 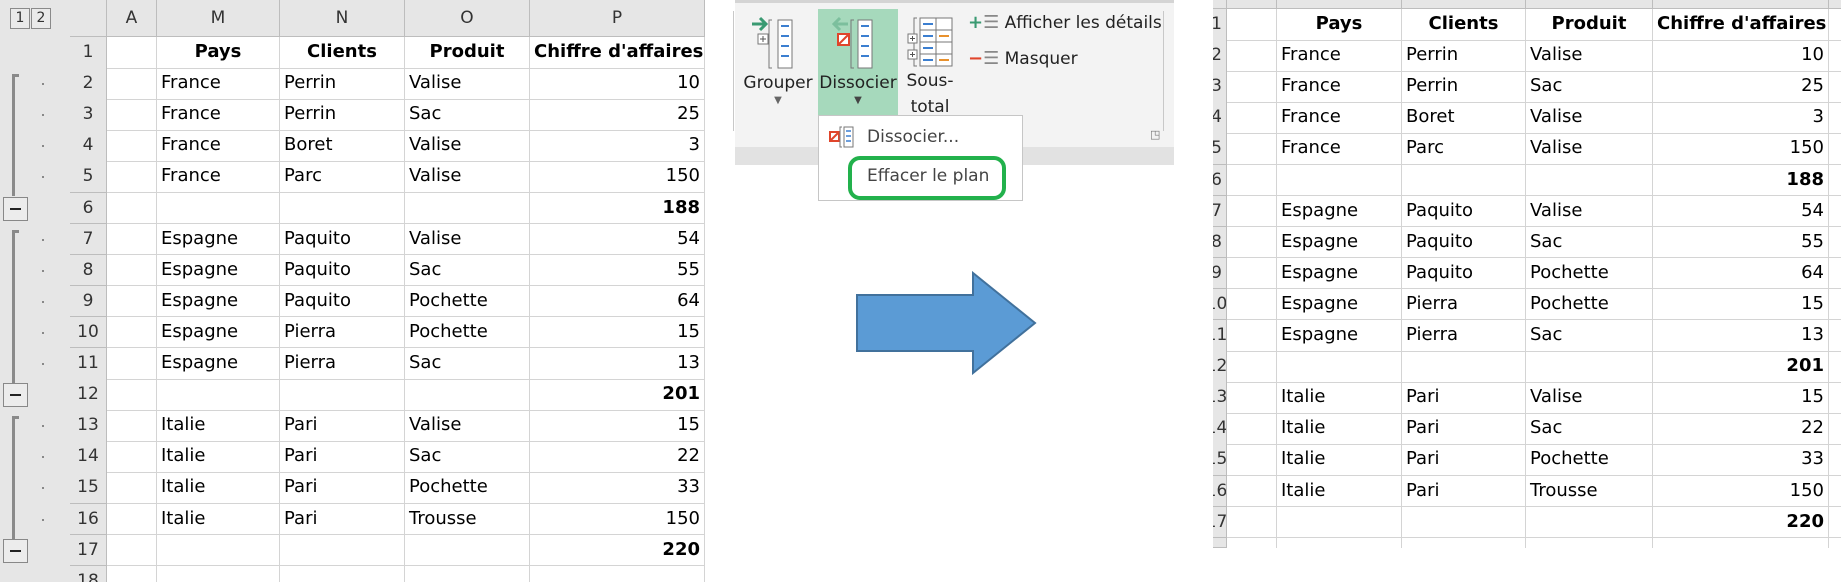 What do you see at coordinates (218, 18) in the screenshot?
I see `column-header-M: M` at bounding box center [218, 18].